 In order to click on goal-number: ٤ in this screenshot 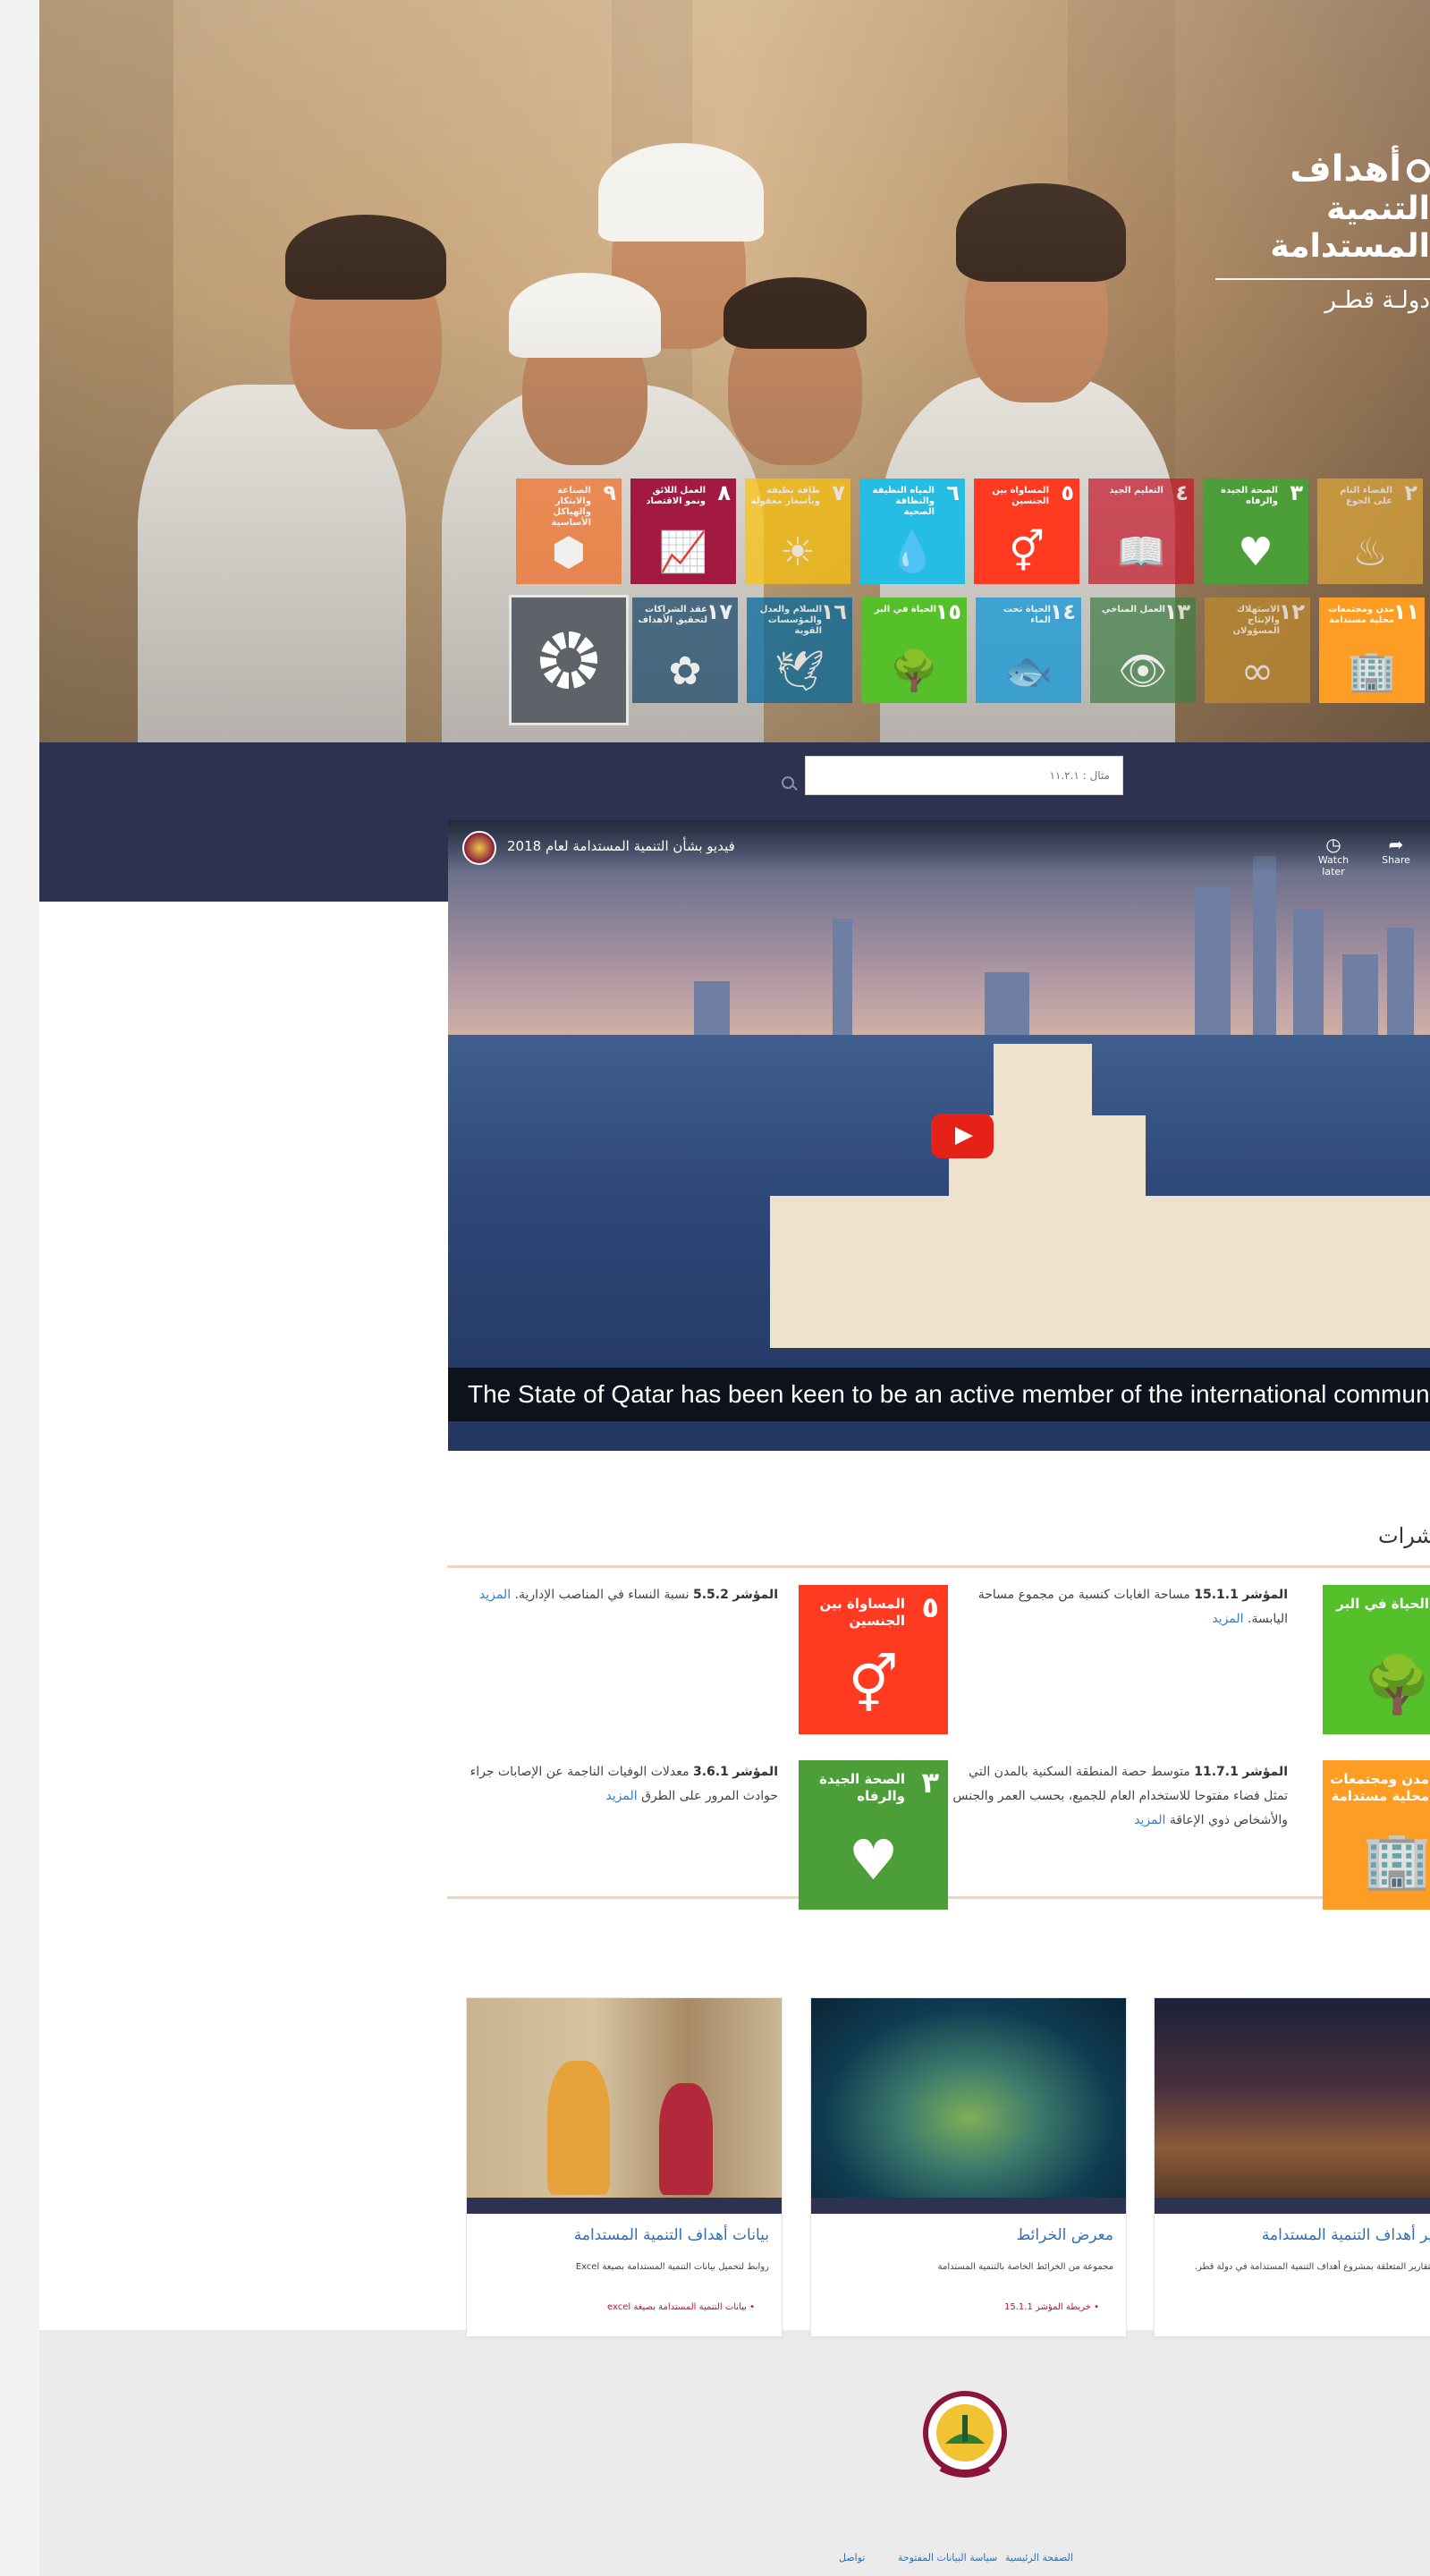, I will do `click(1182, 492)`.